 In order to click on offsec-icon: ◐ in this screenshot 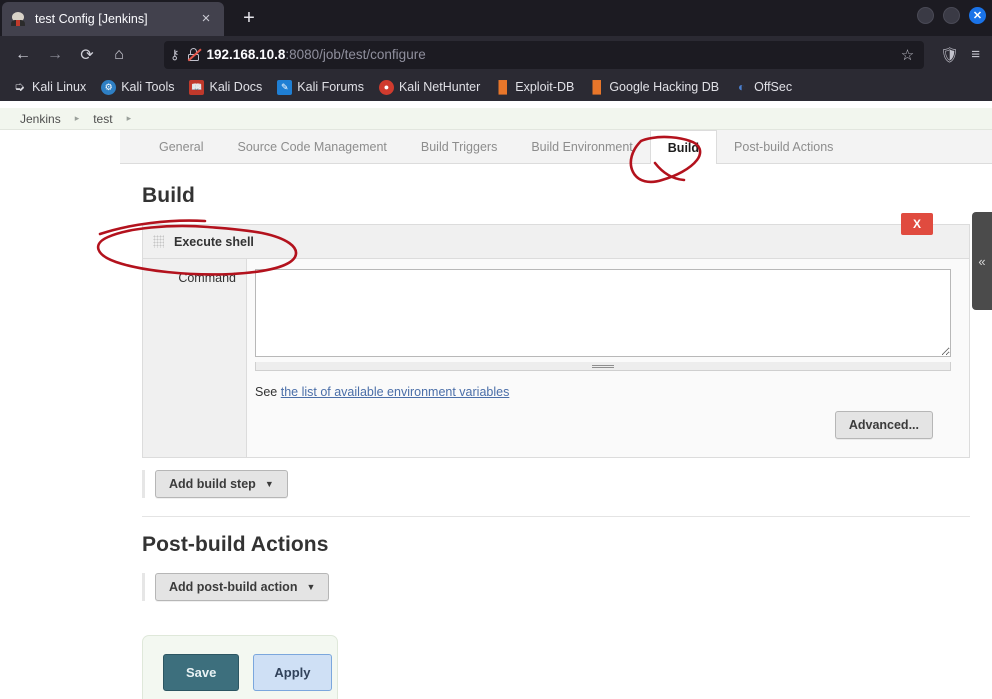, I will do `click(741, 87)`.